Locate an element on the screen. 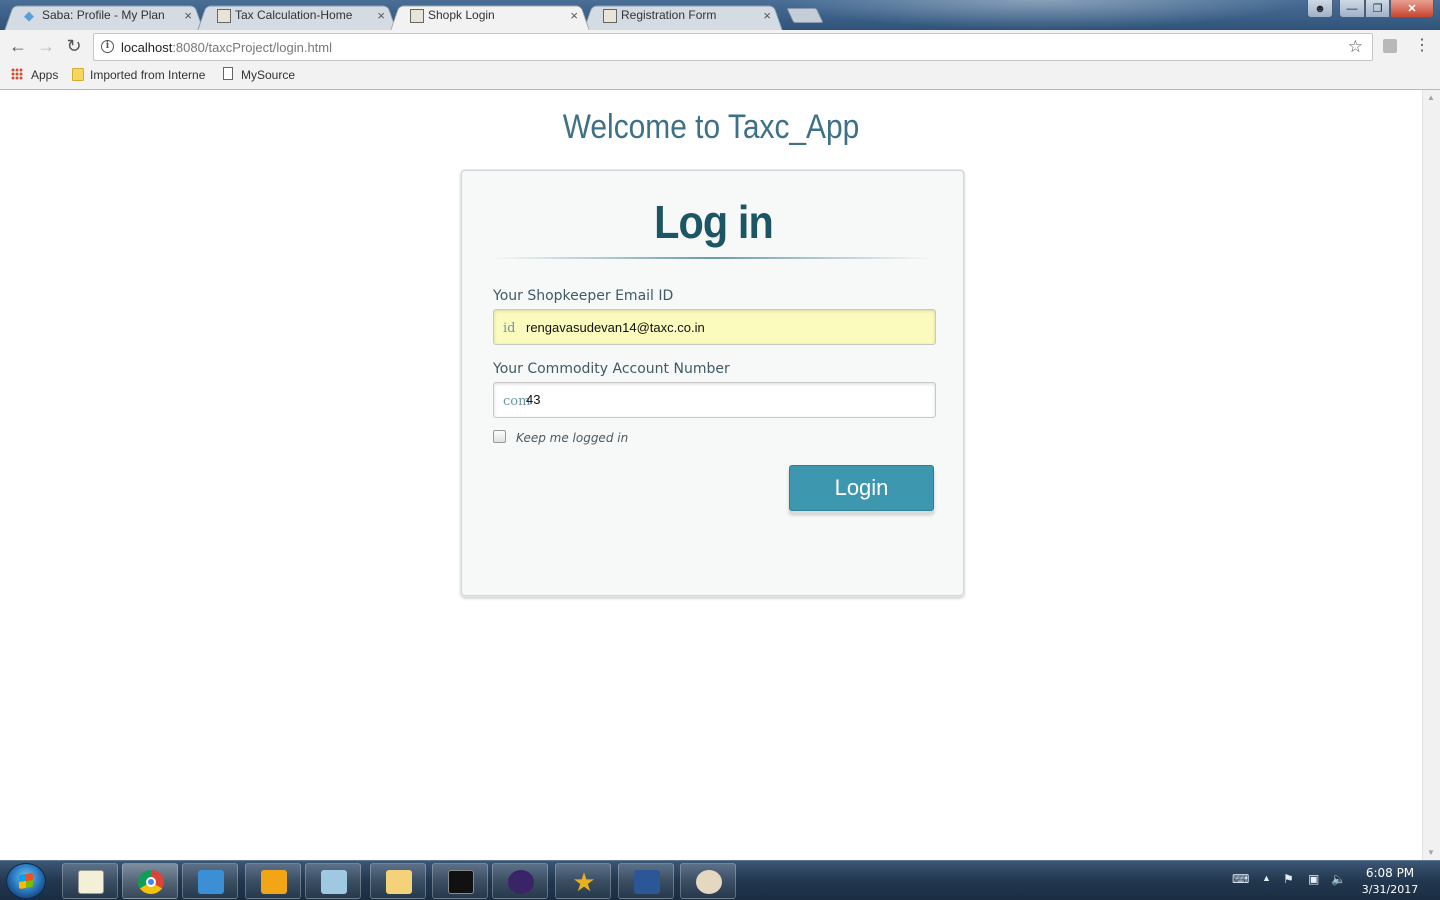 The height and width of the screenshot is (900, 1440). restore-button: ❐ is located at coordinates (1377, 9).